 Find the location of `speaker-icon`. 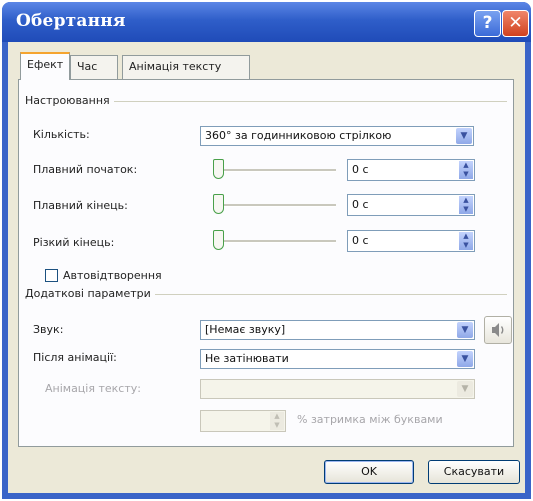

speaker-icon is located at coordinates (498, 330).